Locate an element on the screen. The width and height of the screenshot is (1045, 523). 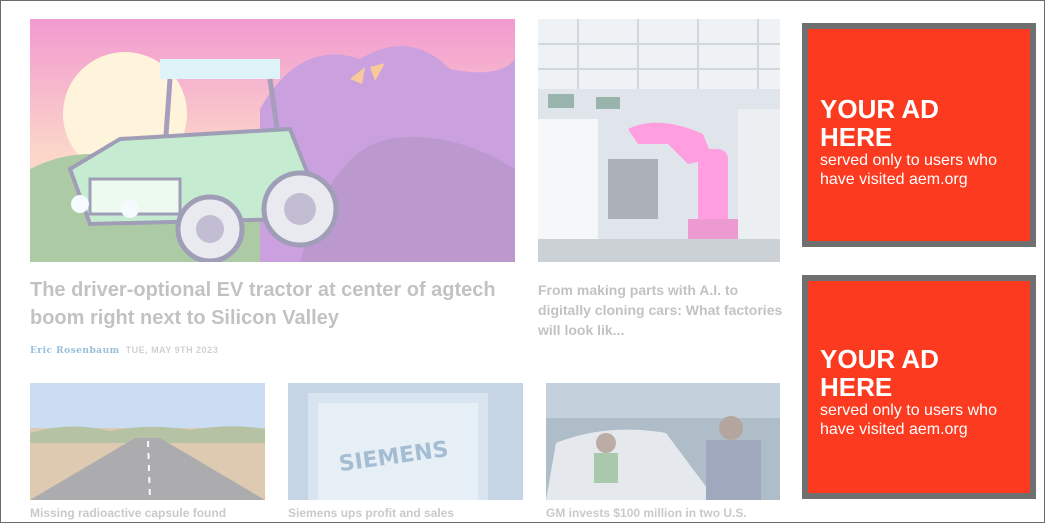
siemens-building-photo: SIEMENS is located at coordinates (405, 441).